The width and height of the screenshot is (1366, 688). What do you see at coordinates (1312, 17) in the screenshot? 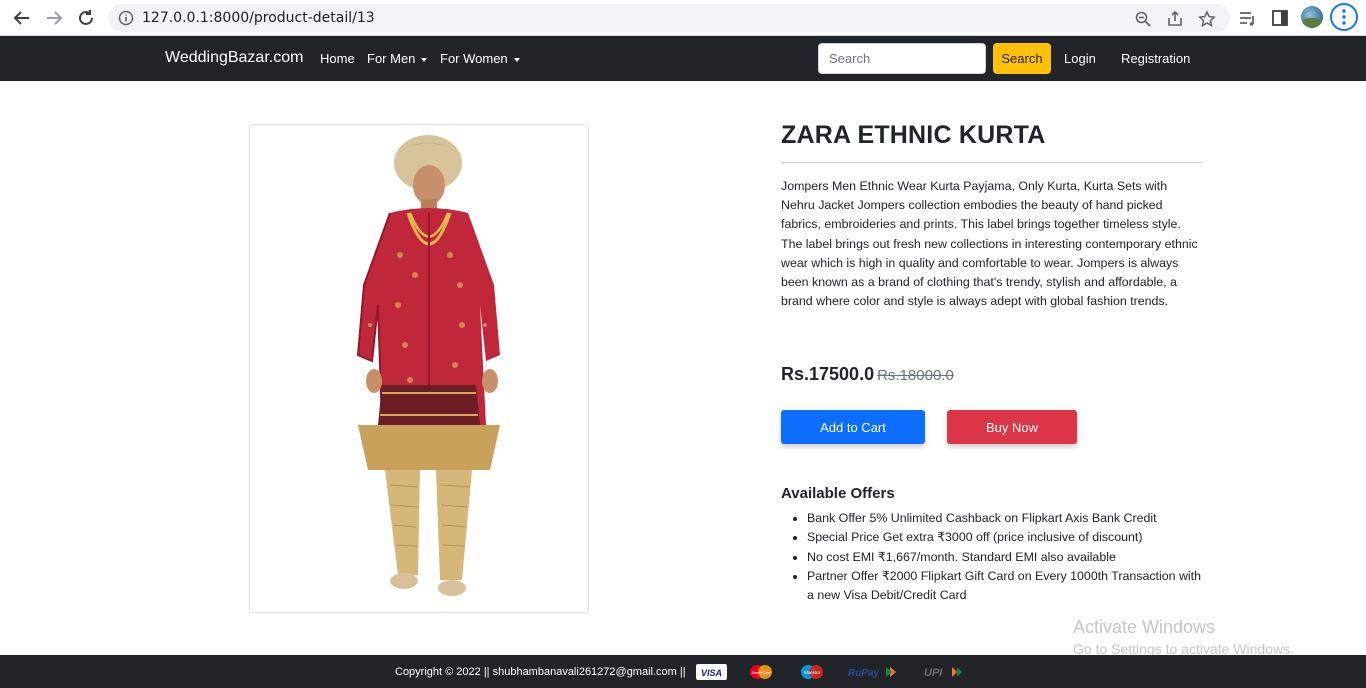
I see `avatar` at bounding box center [1312, 17].